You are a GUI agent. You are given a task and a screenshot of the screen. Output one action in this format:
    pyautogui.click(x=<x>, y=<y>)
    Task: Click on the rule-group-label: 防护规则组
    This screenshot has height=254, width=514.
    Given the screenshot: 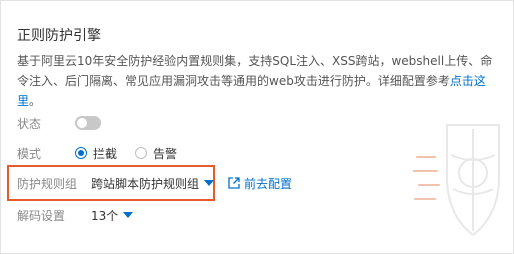 What is the action you would take?
    pyautogui.click(x=47, y=183)
    